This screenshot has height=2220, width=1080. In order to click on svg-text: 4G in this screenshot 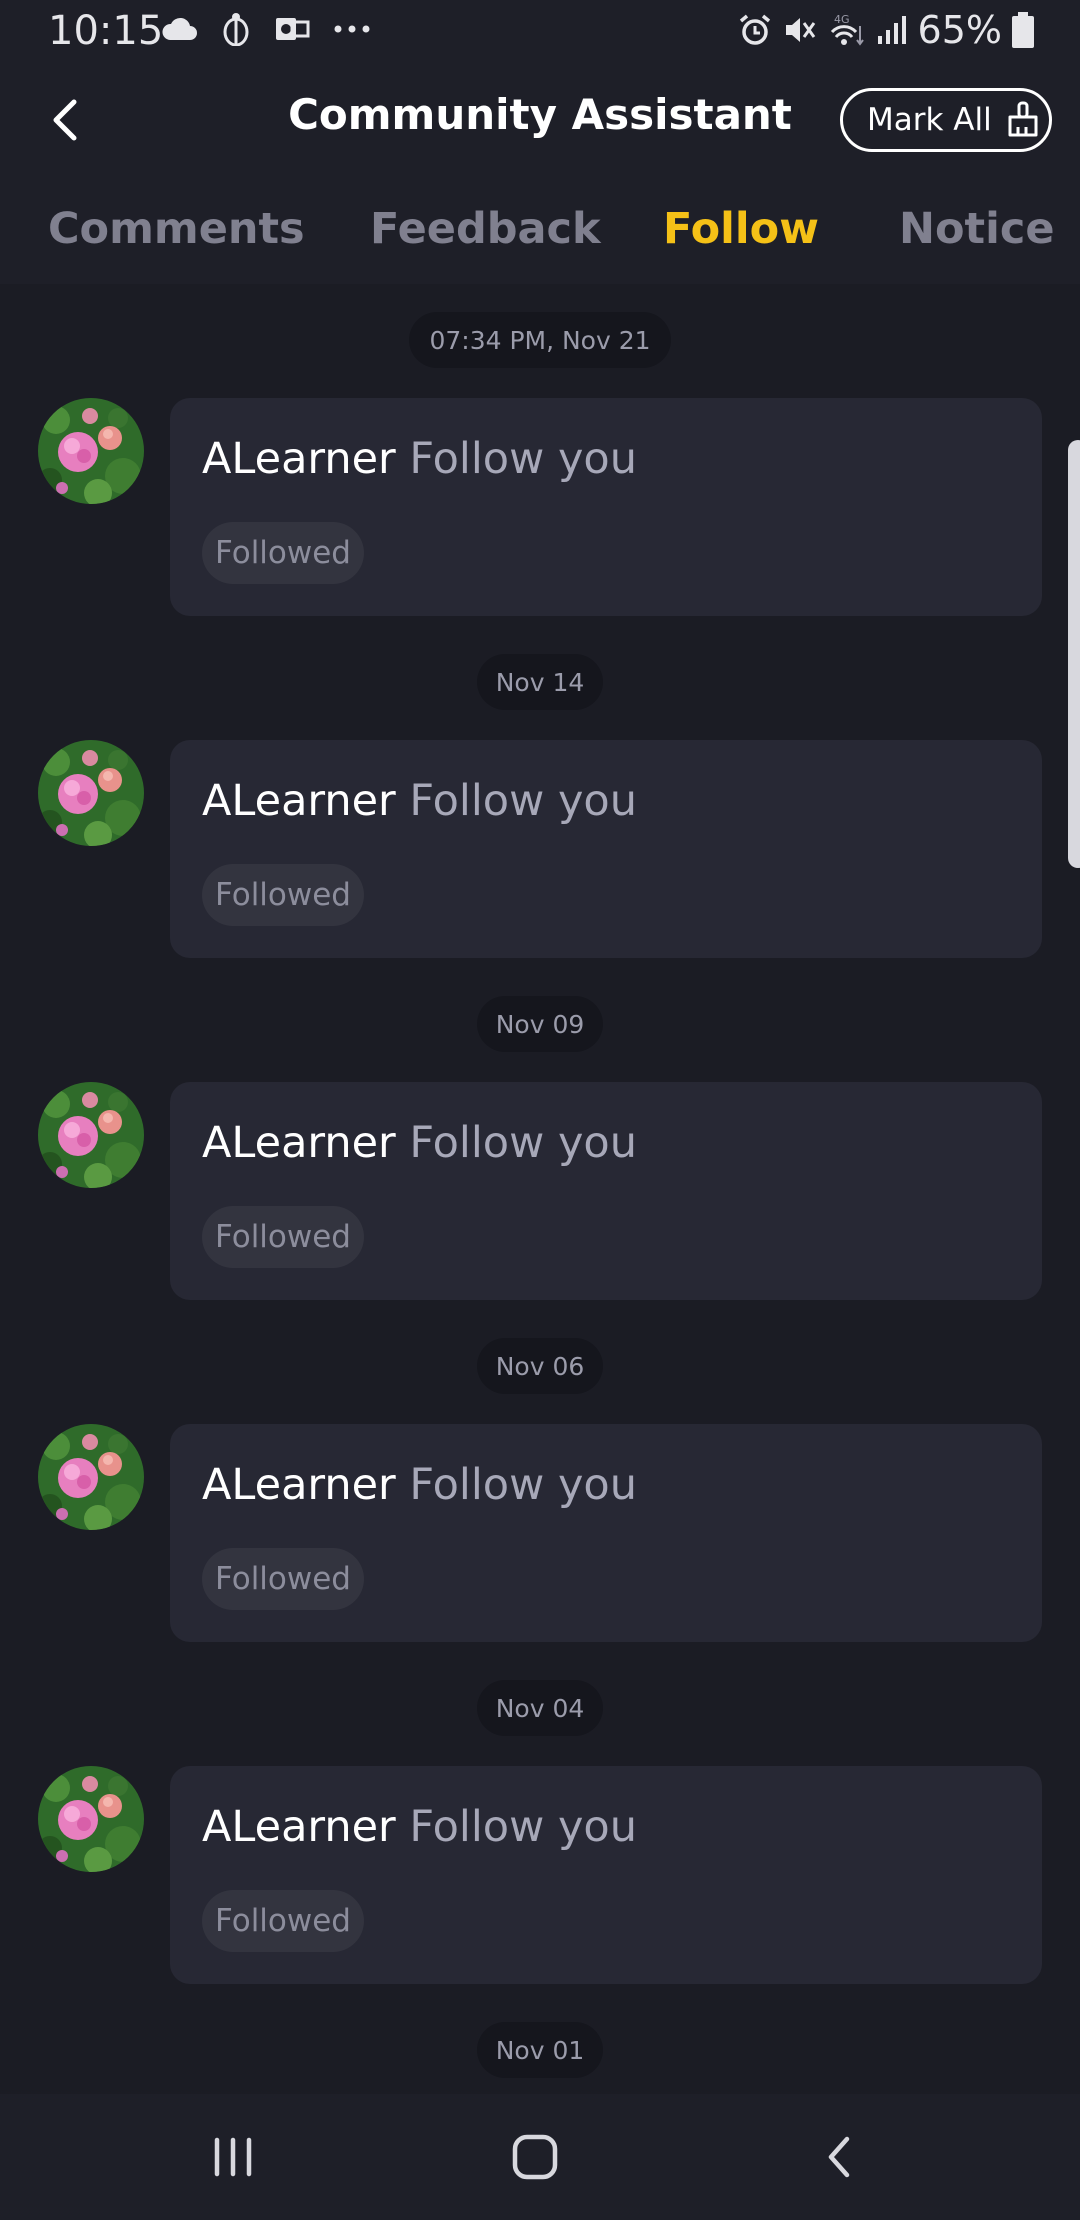, I will do `click(842, 19)`.